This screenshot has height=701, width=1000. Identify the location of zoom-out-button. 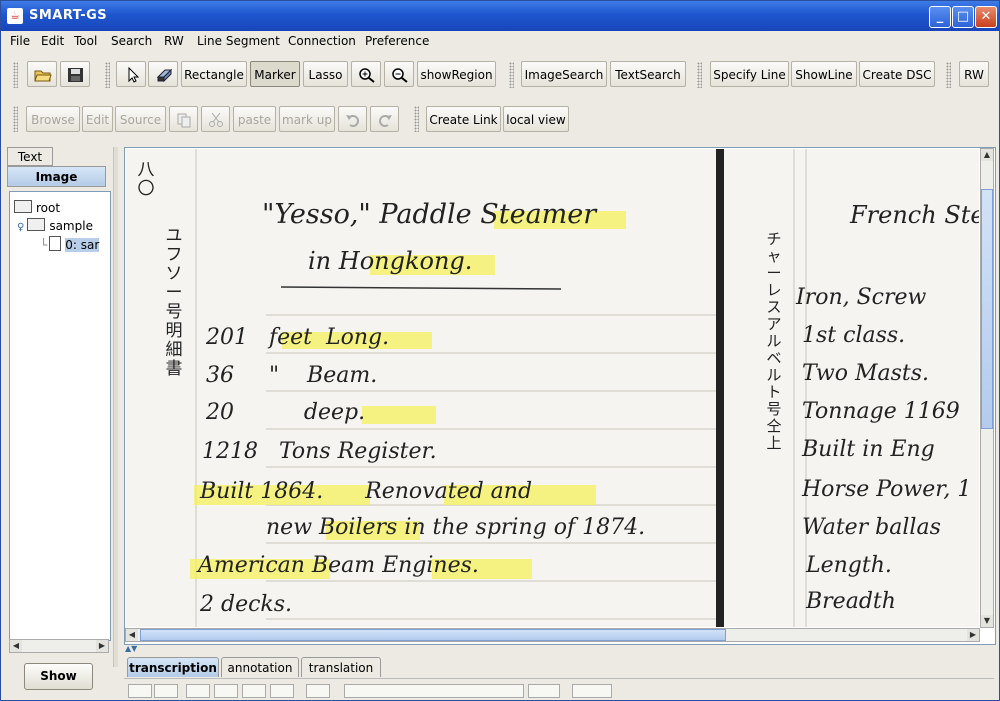
(399, 74).